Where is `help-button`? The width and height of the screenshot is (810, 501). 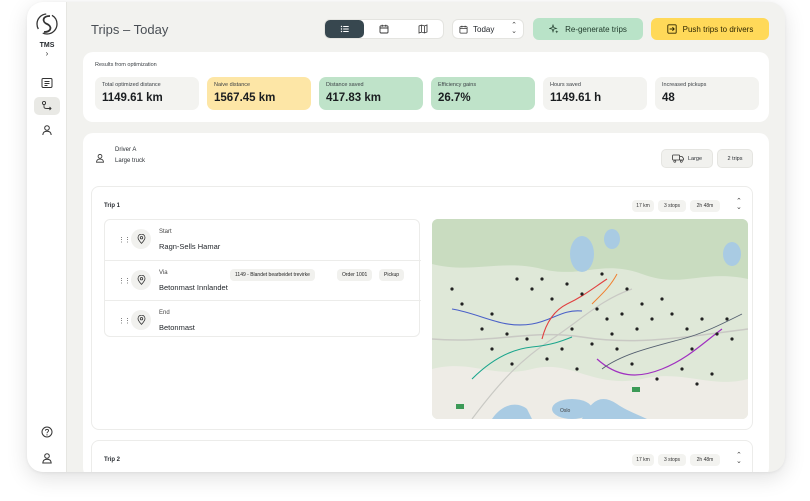
help-button is located at coordinates (47, 432).